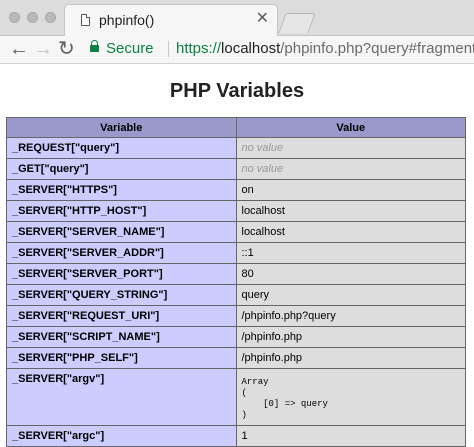  I want to click on value-text: 80, so click(247, 274).